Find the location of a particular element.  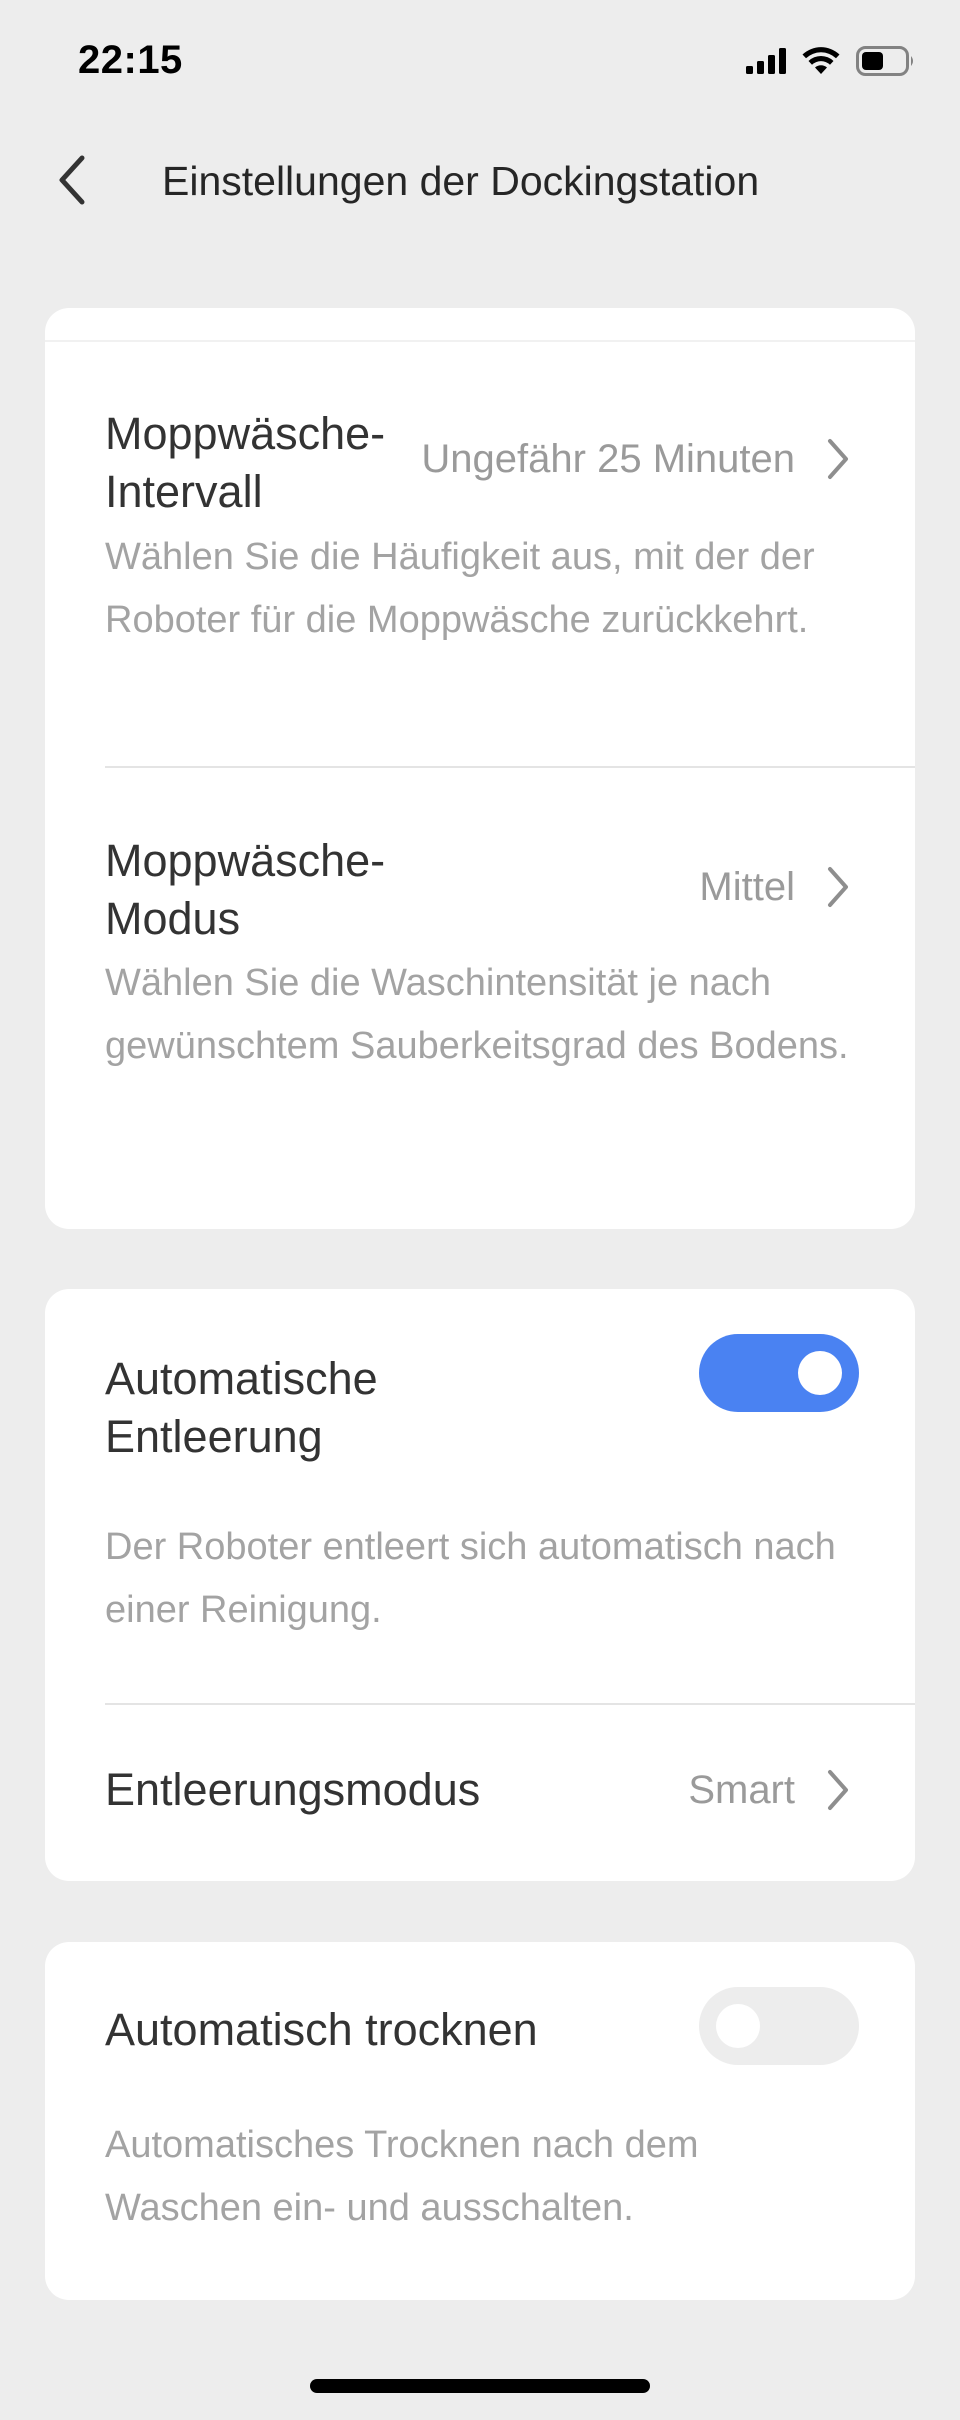

wifi-icon is located at coordinates (821, 61).